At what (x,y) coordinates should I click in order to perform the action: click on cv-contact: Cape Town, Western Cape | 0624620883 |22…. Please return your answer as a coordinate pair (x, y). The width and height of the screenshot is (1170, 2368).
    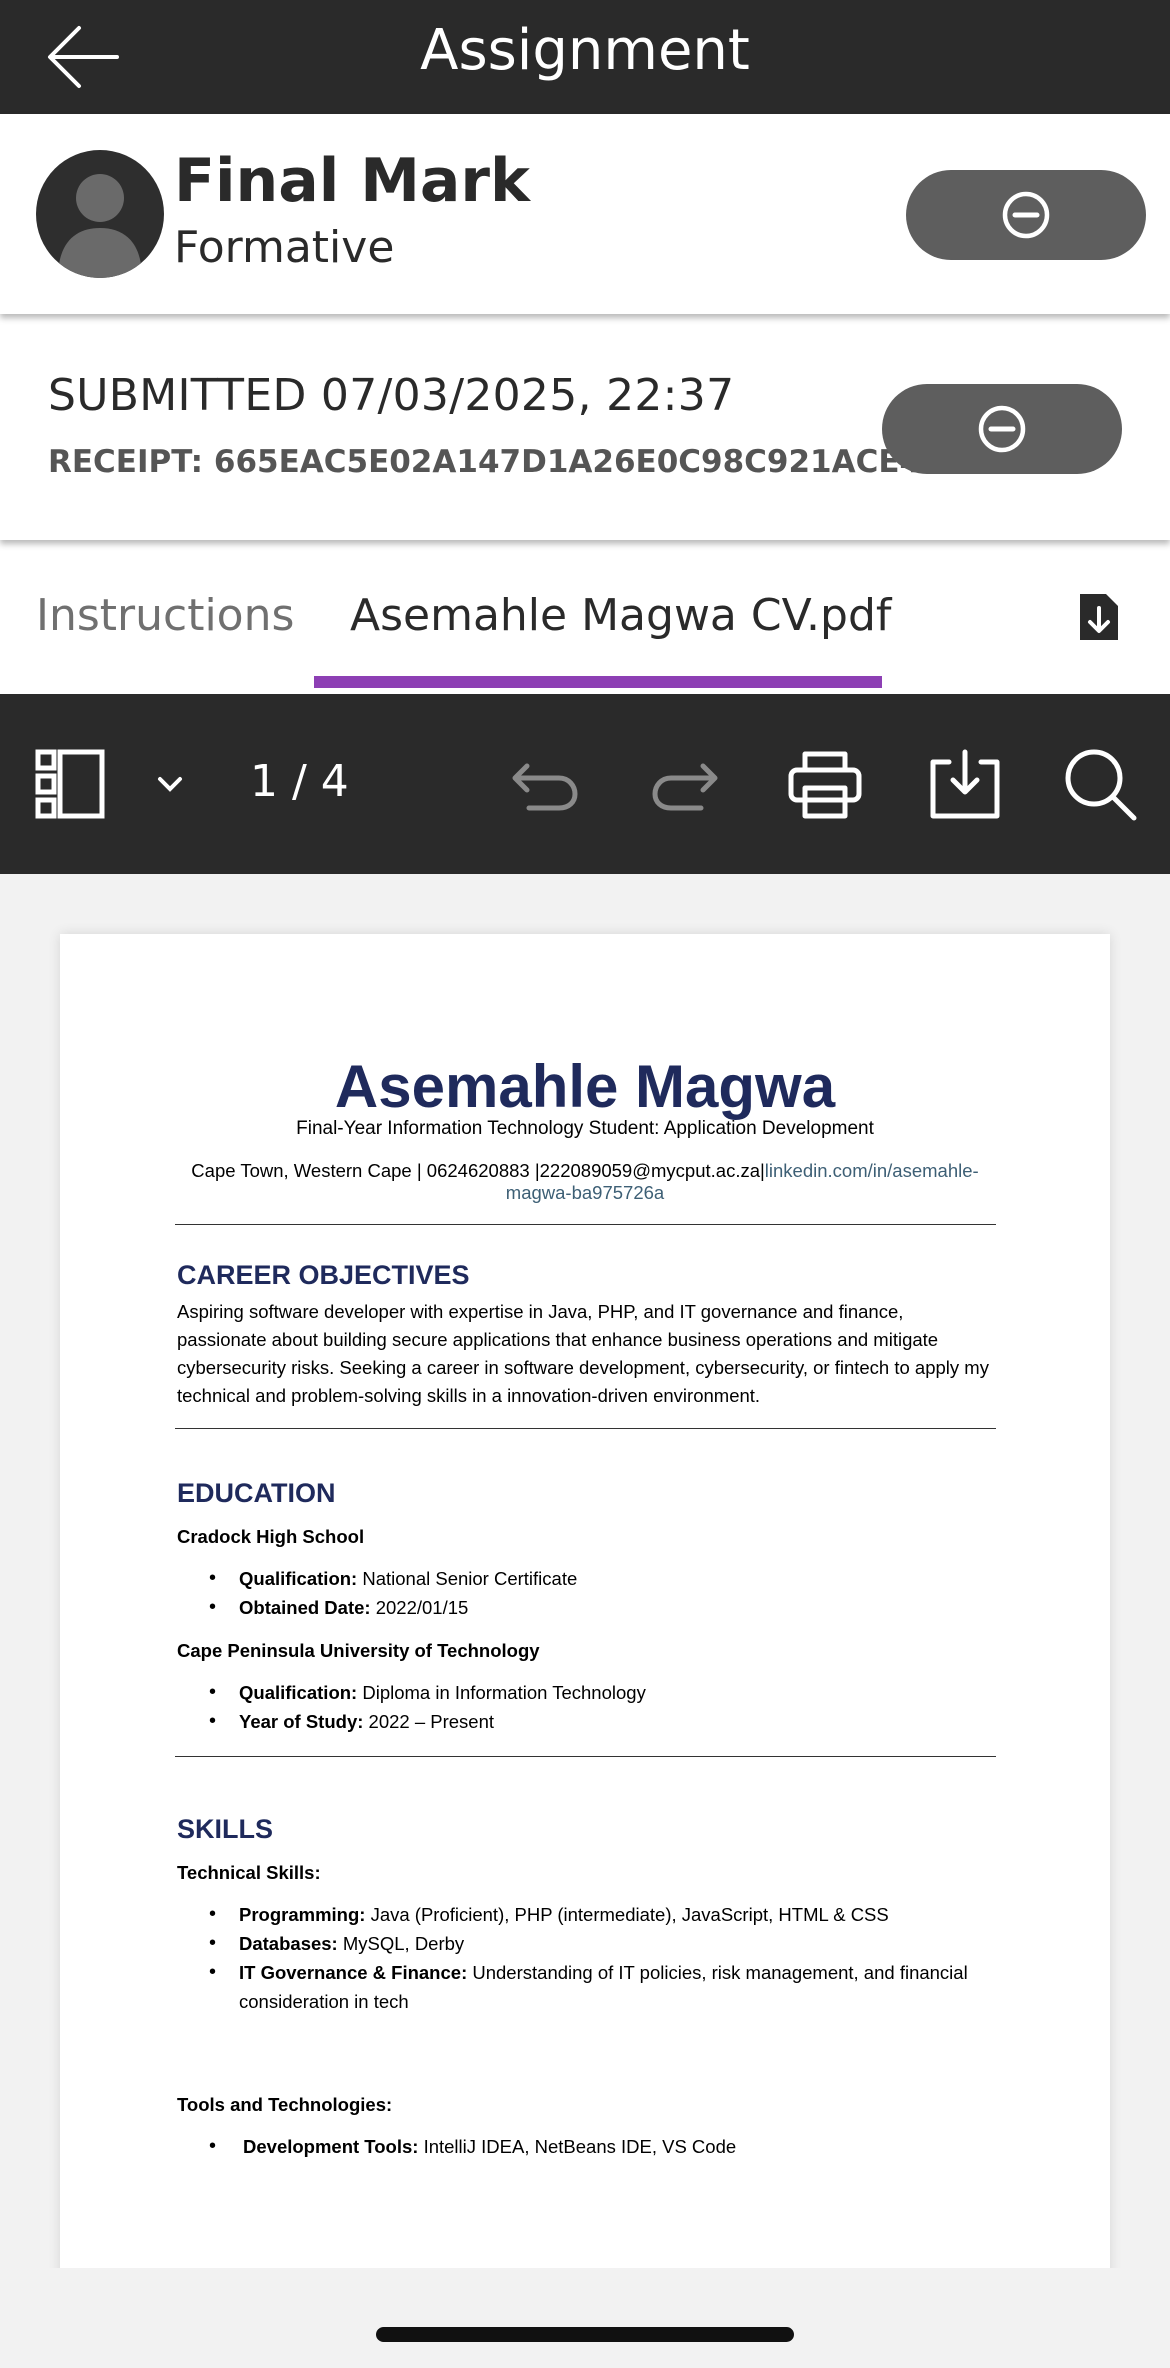
    Looking at the image, I should click on (585, 1182).